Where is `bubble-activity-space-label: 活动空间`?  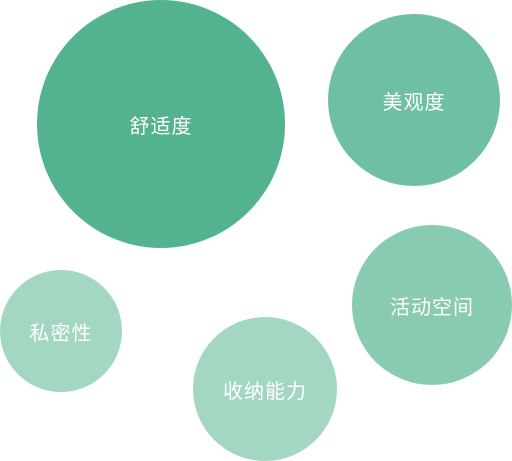
bubble-activity-space-label: 活动空间 is located at coordinates (432, 306).